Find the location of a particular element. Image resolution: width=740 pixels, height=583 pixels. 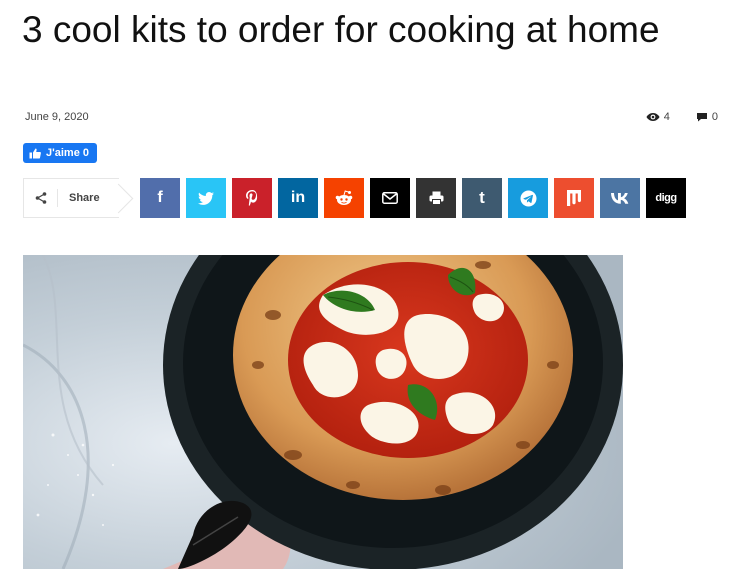

like-label: J'aime 0 is located at coordinates (67, 153).